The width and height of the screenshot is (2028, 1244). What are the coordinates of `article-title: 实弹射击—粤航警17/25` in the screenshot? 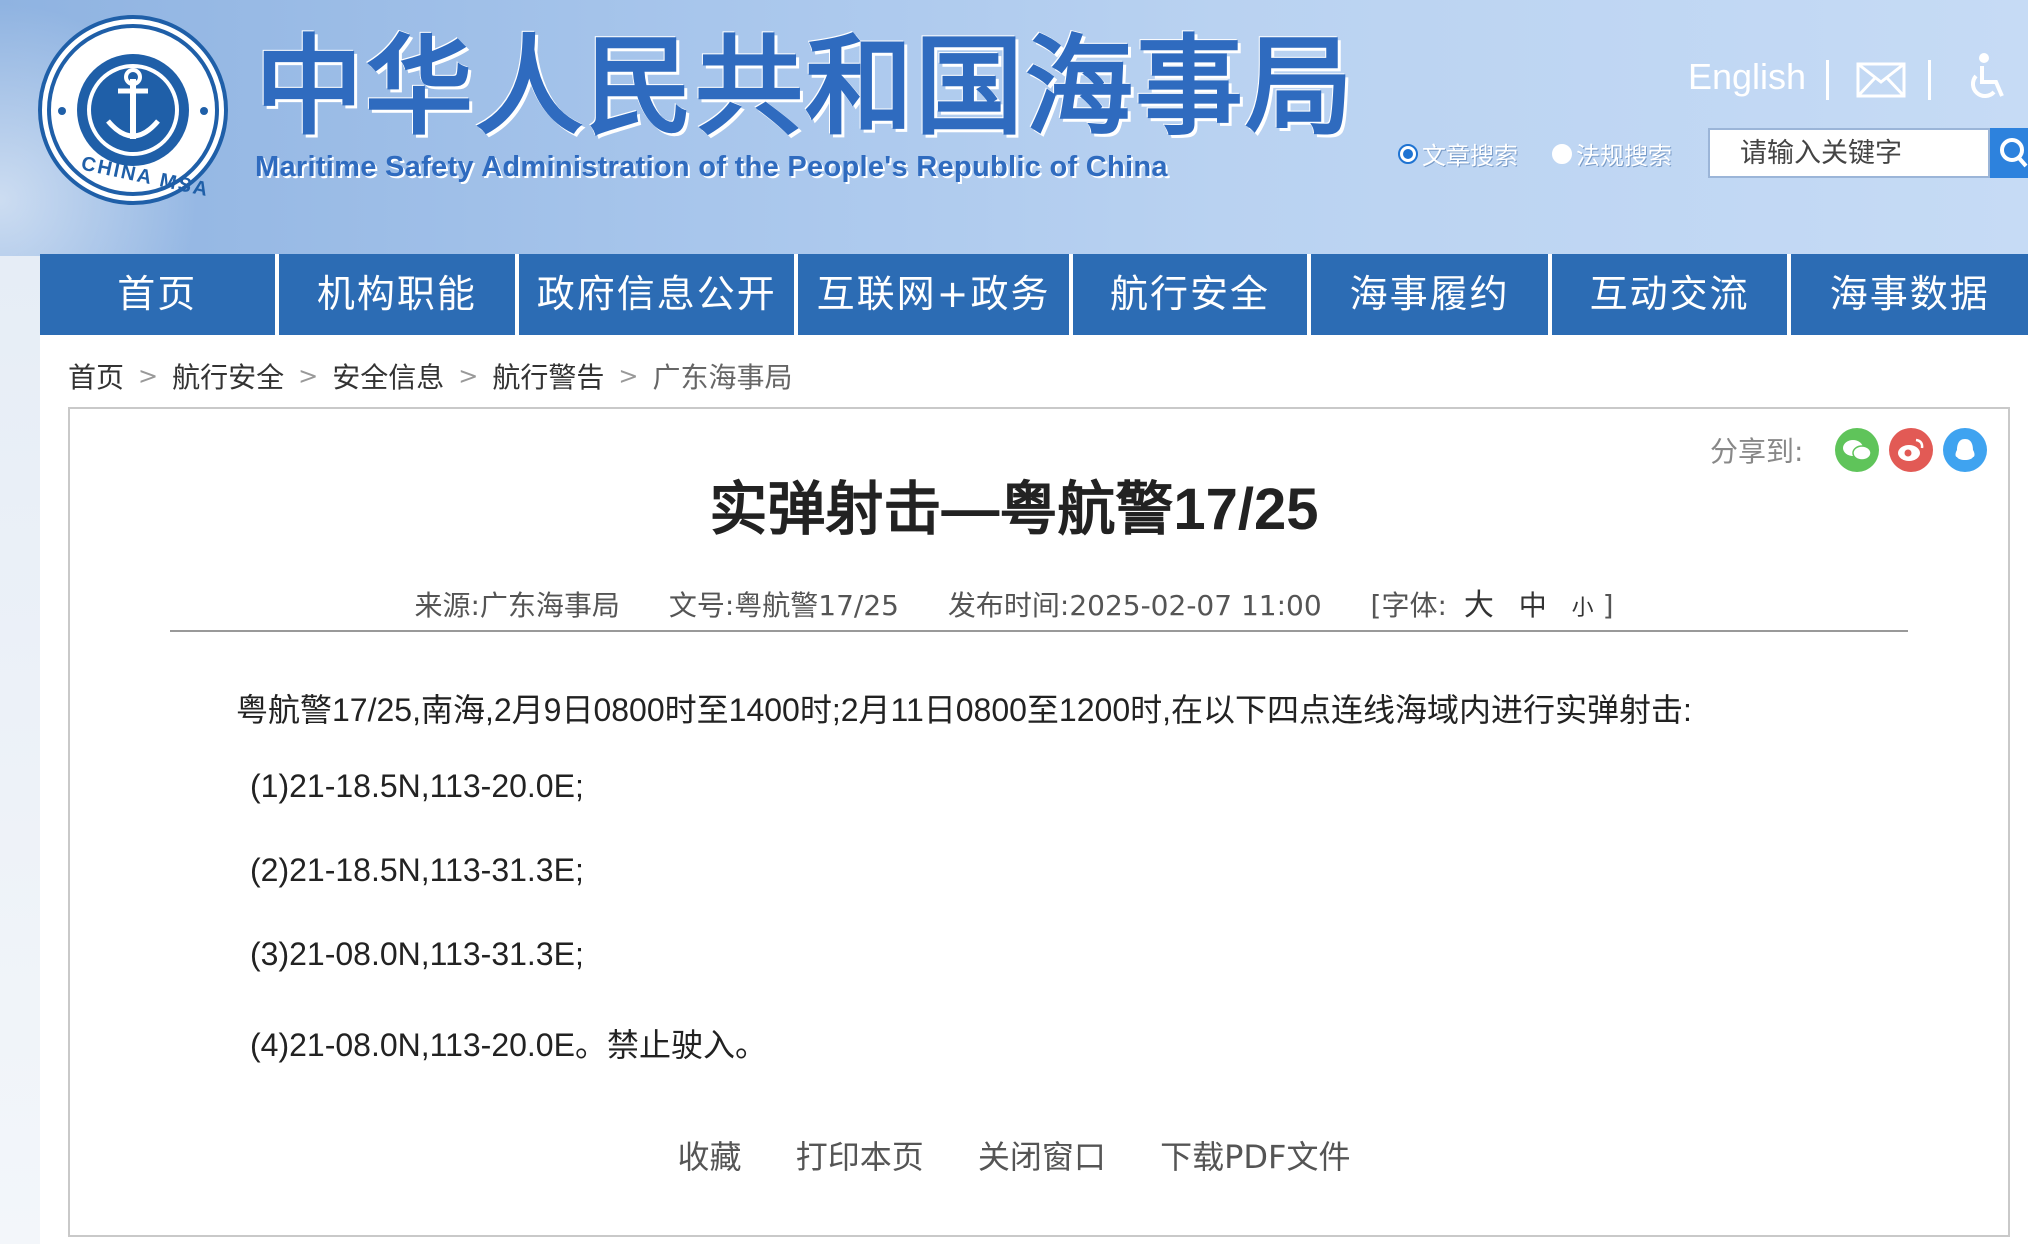 It's located at (1014, 509).